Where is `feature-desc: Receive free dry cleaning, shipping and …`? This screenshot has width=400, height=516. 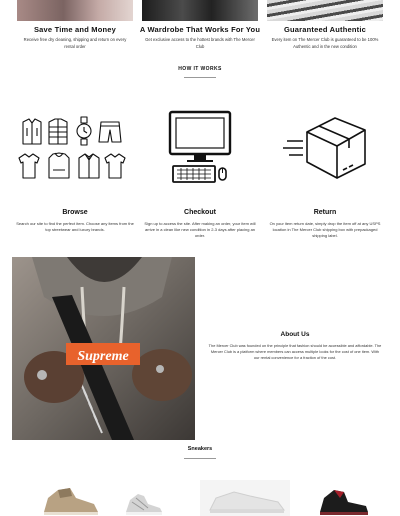
feature-desc: Receive free dry cleaning, shipping and … is located at coordinates (75, 43).